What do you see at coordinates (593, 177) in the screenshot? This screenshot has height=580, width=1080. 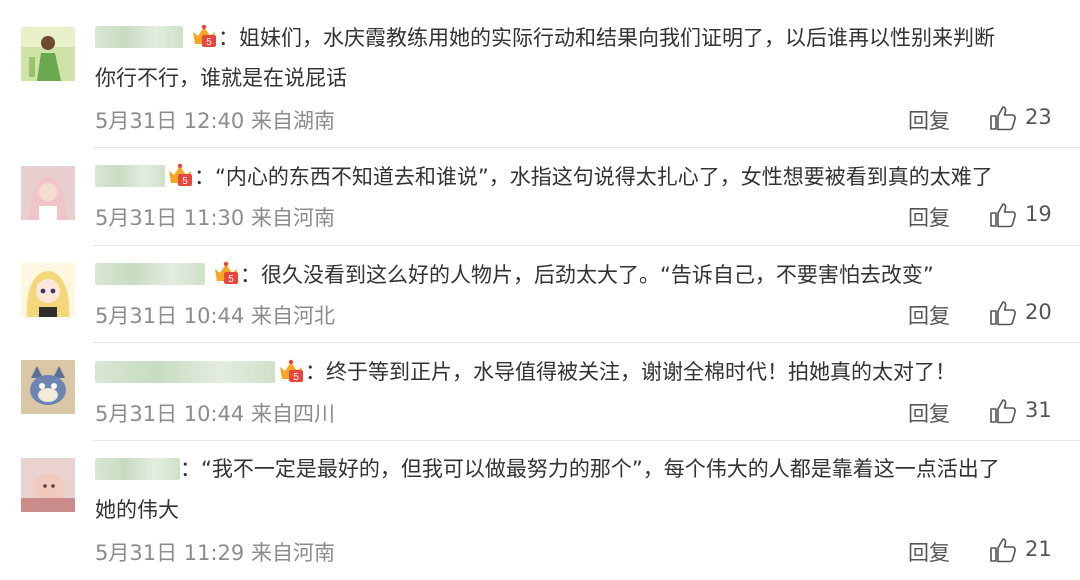 I see `comment-text-line1: ：“内心的东西不知道去和谁说”，水指这句说得太扎心了，女性想要被看到真的太难了` at bounding box center [593, 177].